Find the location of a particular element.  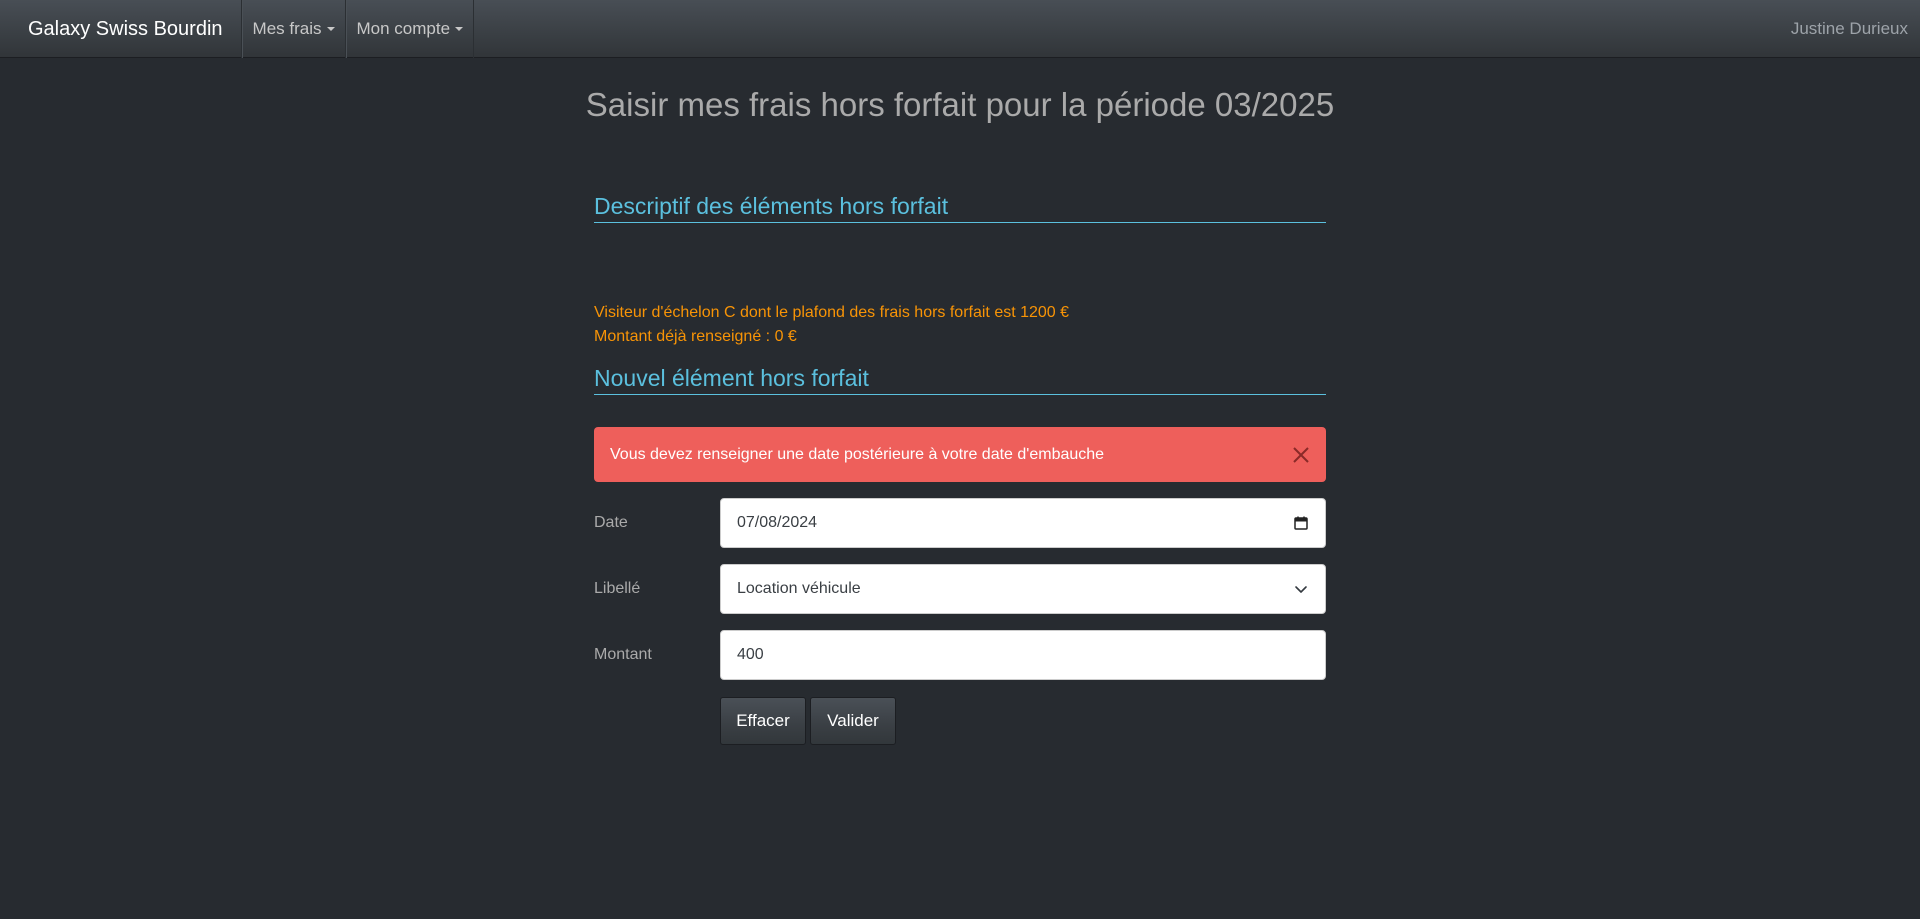

brand-link: Galaxy Swiss Bourdin is located at coordinates (121, 29).